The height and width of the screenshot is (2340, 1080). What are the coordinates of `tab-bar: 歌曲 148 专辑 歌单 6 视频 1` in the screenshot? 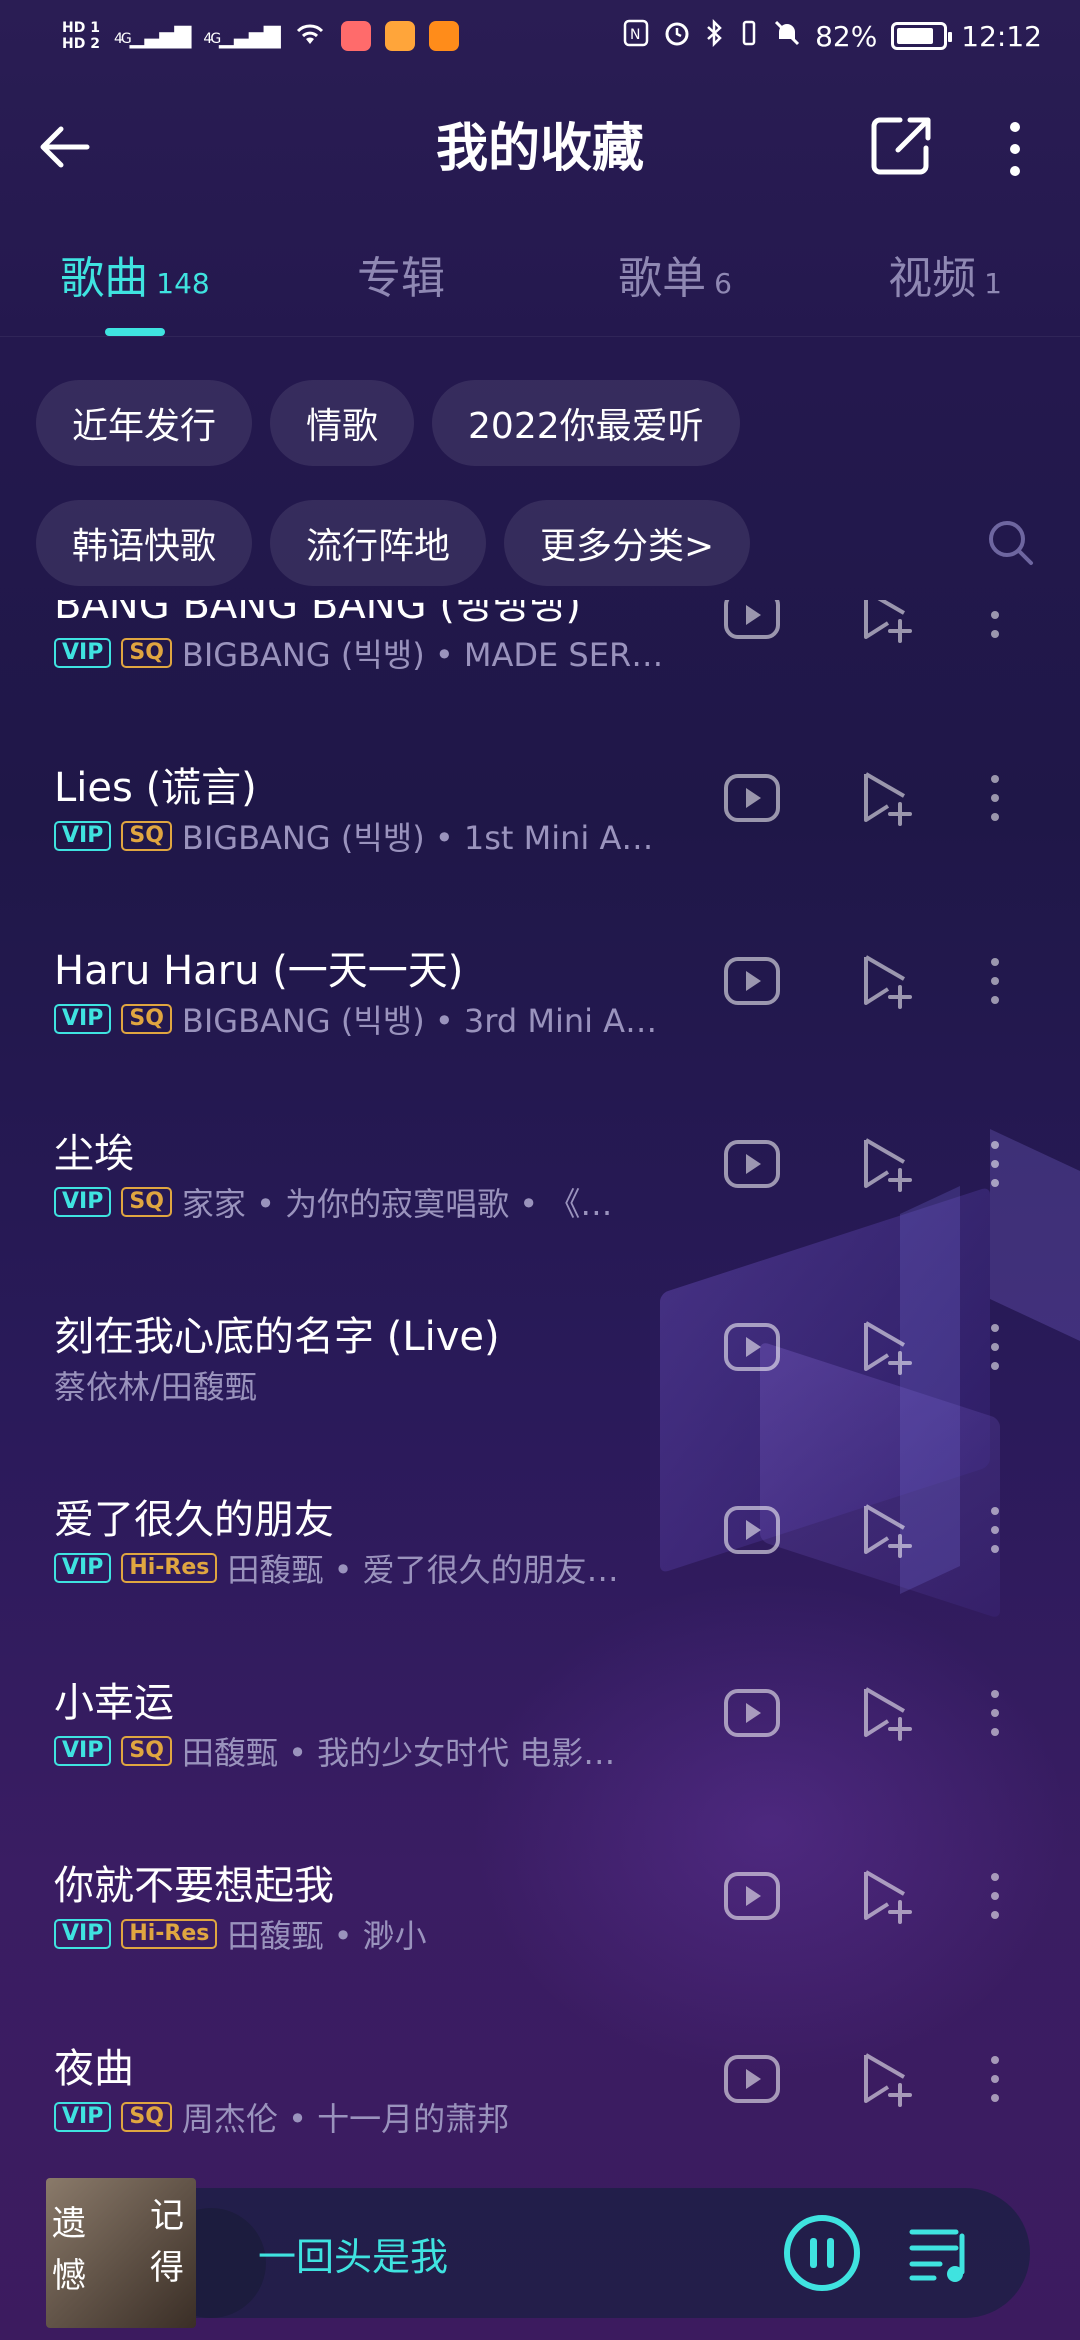 It's located at (540, 283).